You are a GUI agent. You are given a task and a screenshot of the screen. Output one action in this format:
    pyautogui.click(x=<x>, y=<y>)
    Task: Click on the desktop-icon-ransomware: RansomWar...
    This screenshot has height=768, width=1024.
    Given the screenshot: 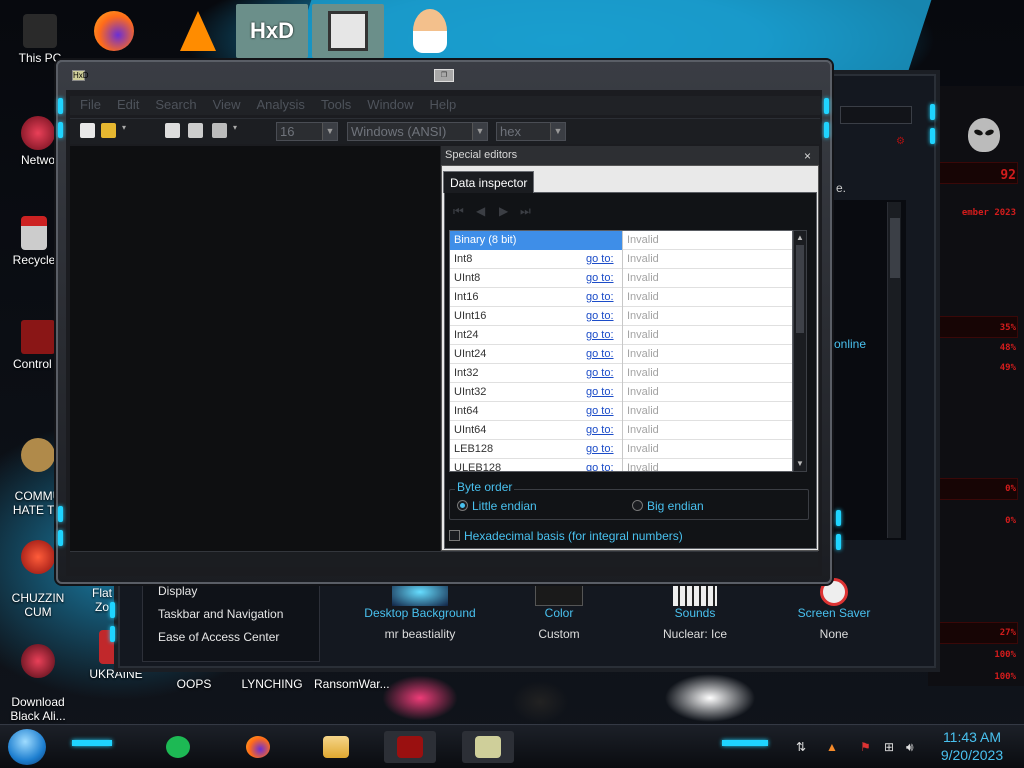 What is the action you would take?
    pyautogui.click(x=352, y=684)
    